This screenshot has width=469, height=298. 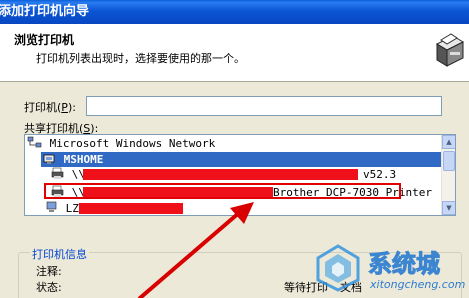 I want to click on scroll-down-button: ▼, so click(x=448, y=208).